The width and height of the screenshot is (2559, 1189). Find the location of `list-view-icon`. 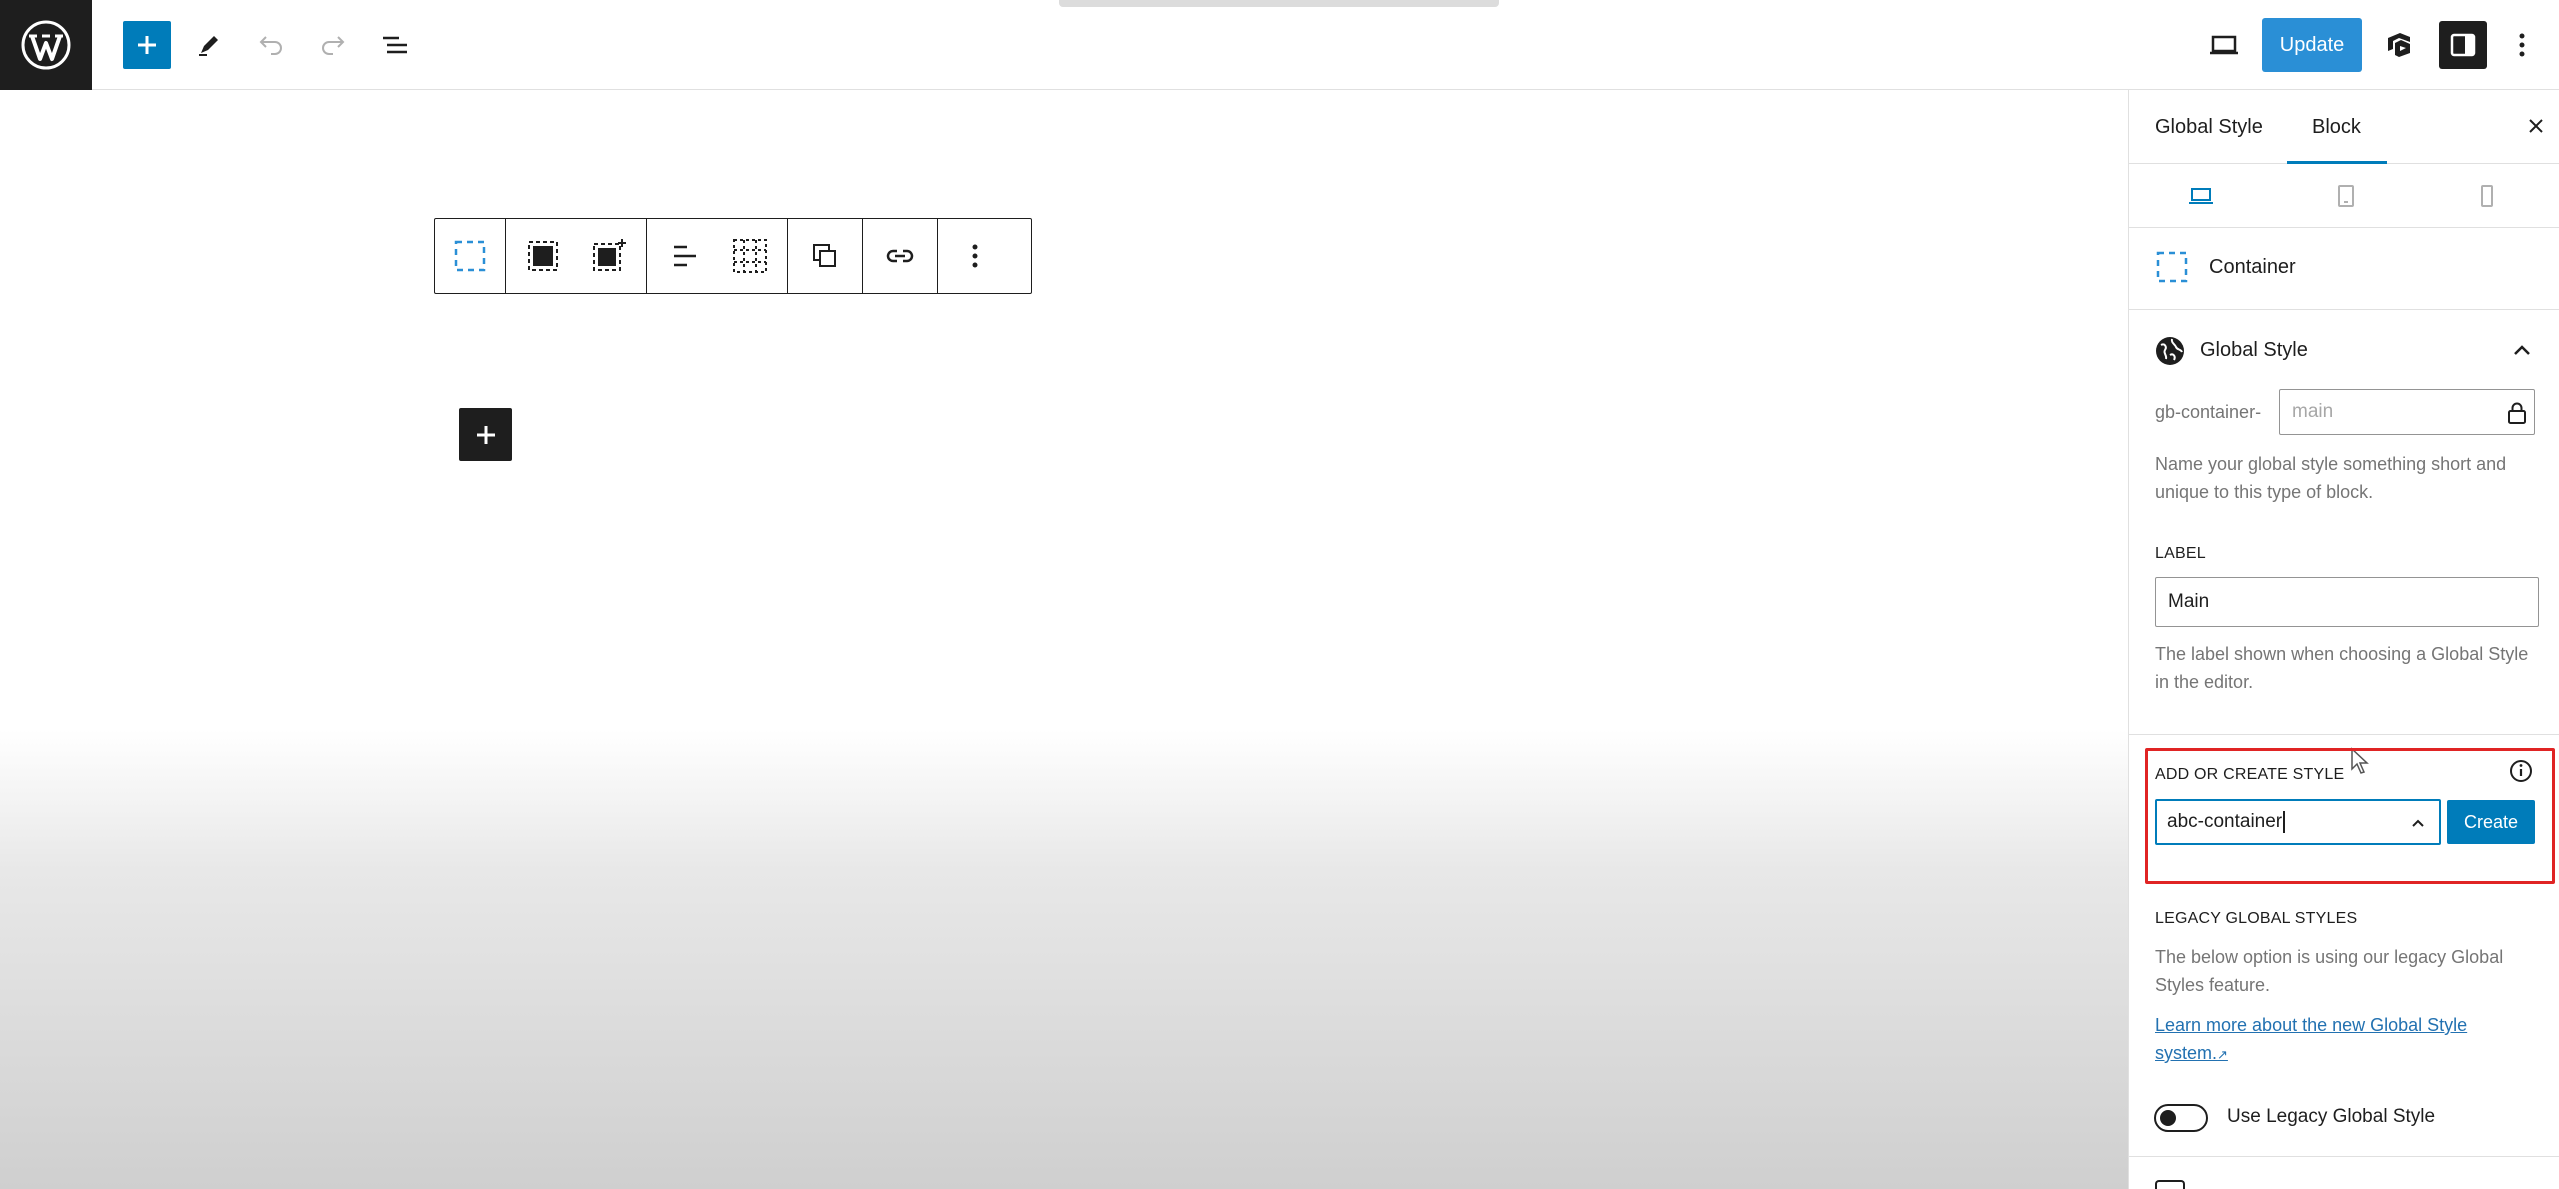

list-view-icon is located at coordinates (395, 45).